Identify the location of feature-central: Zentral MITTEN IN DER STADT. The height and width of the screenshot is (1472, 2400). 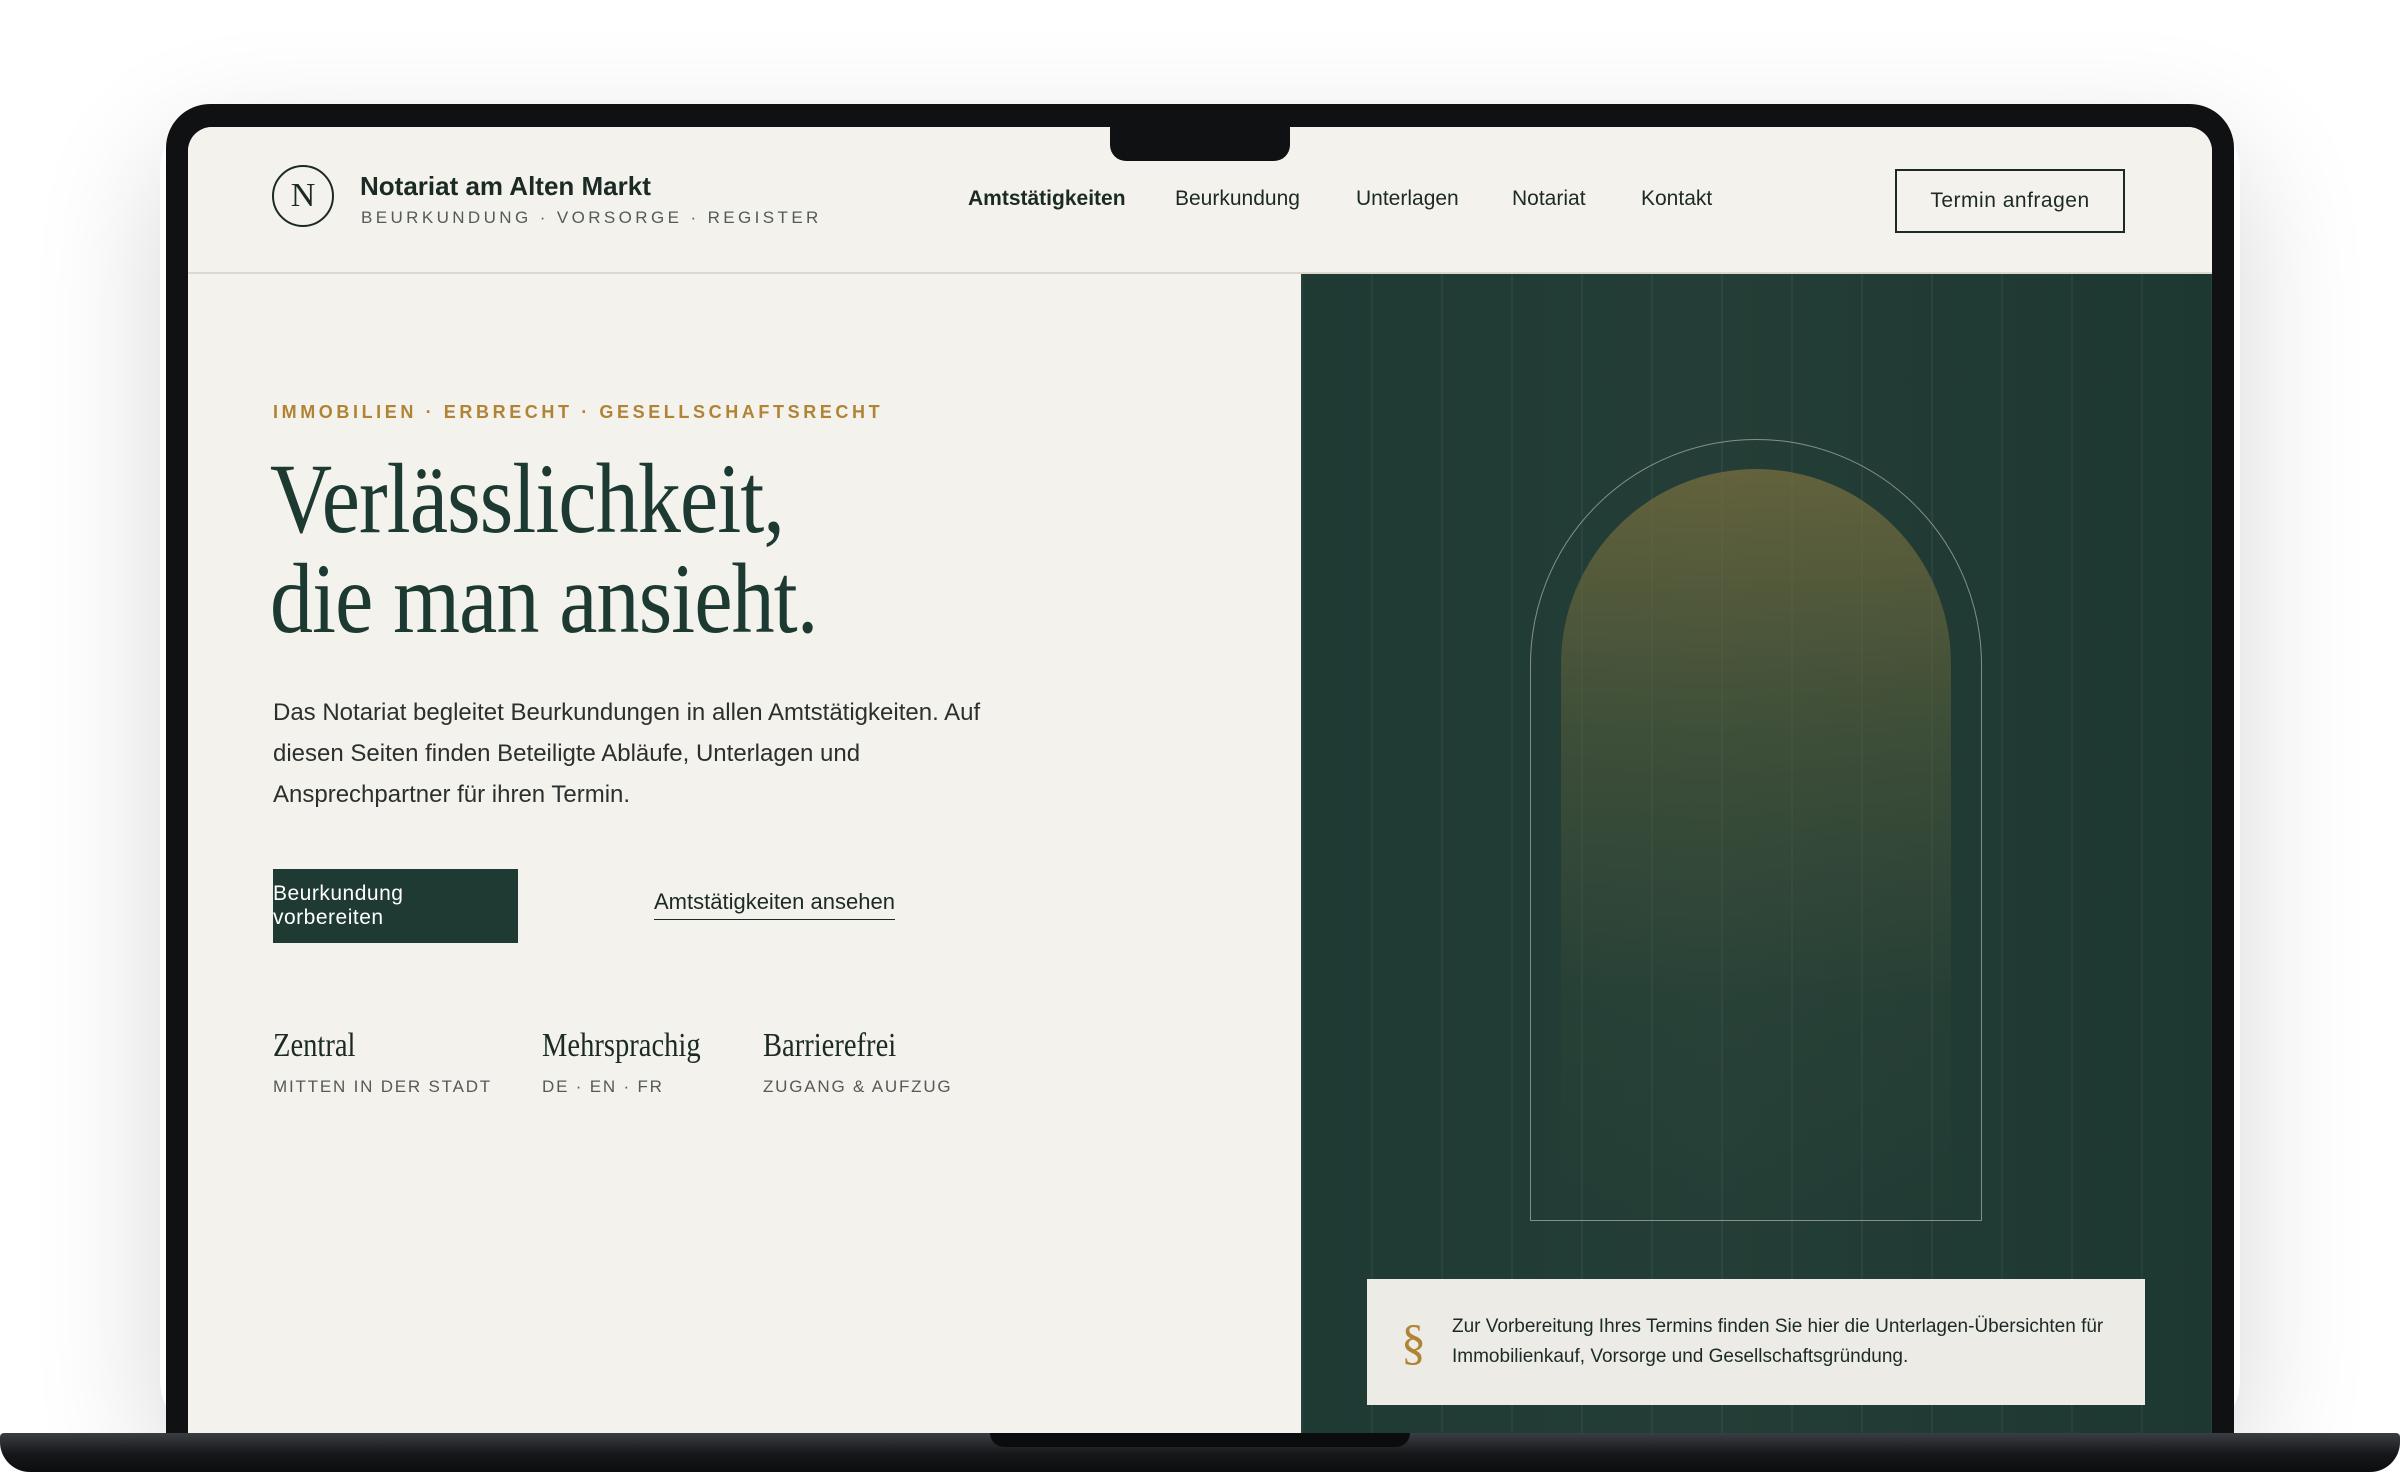
(382, 1062).